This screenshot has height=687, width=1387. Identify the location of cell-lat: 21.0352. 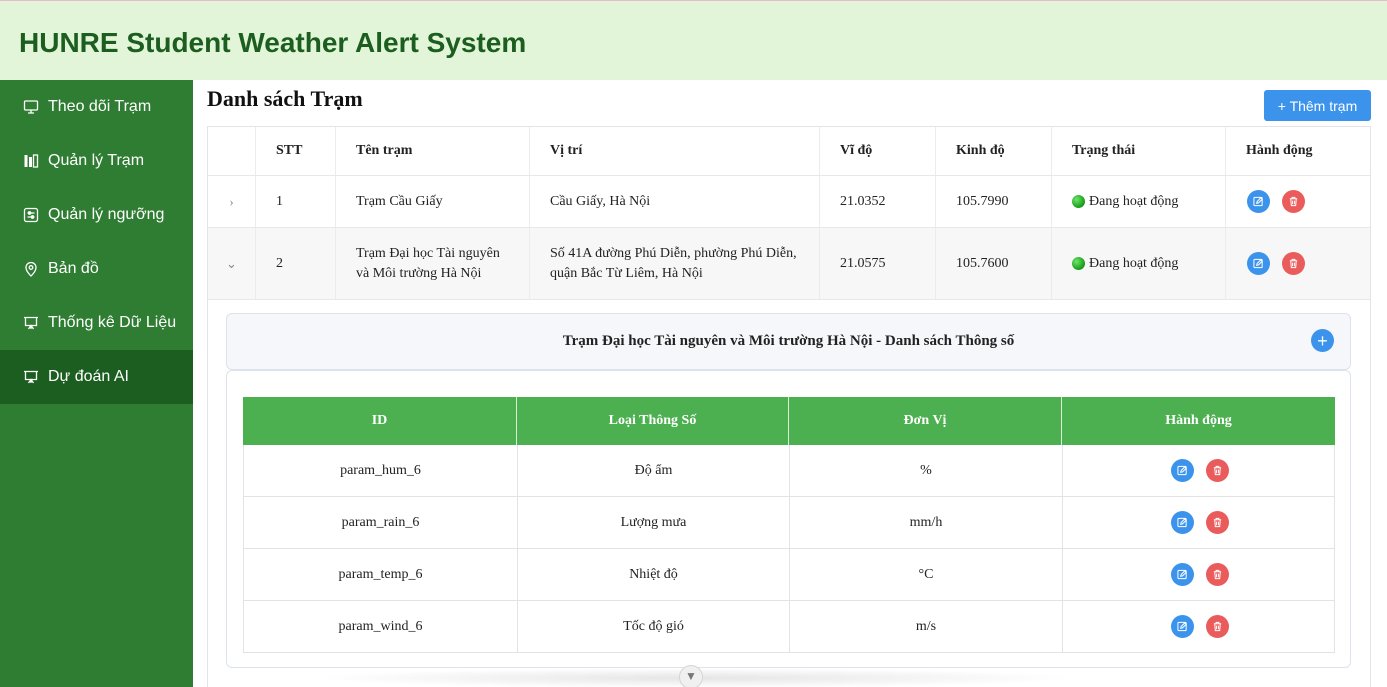
(878, 201).